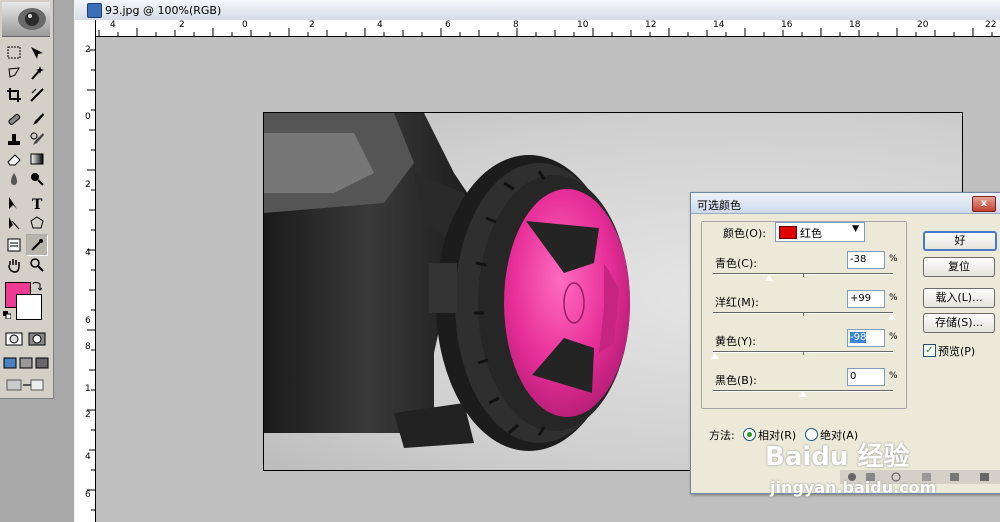  What do you see at coordinates (811, 233) in the screenshot?
I see `colors-select-value: 红色` at bounding box center [811, 233].